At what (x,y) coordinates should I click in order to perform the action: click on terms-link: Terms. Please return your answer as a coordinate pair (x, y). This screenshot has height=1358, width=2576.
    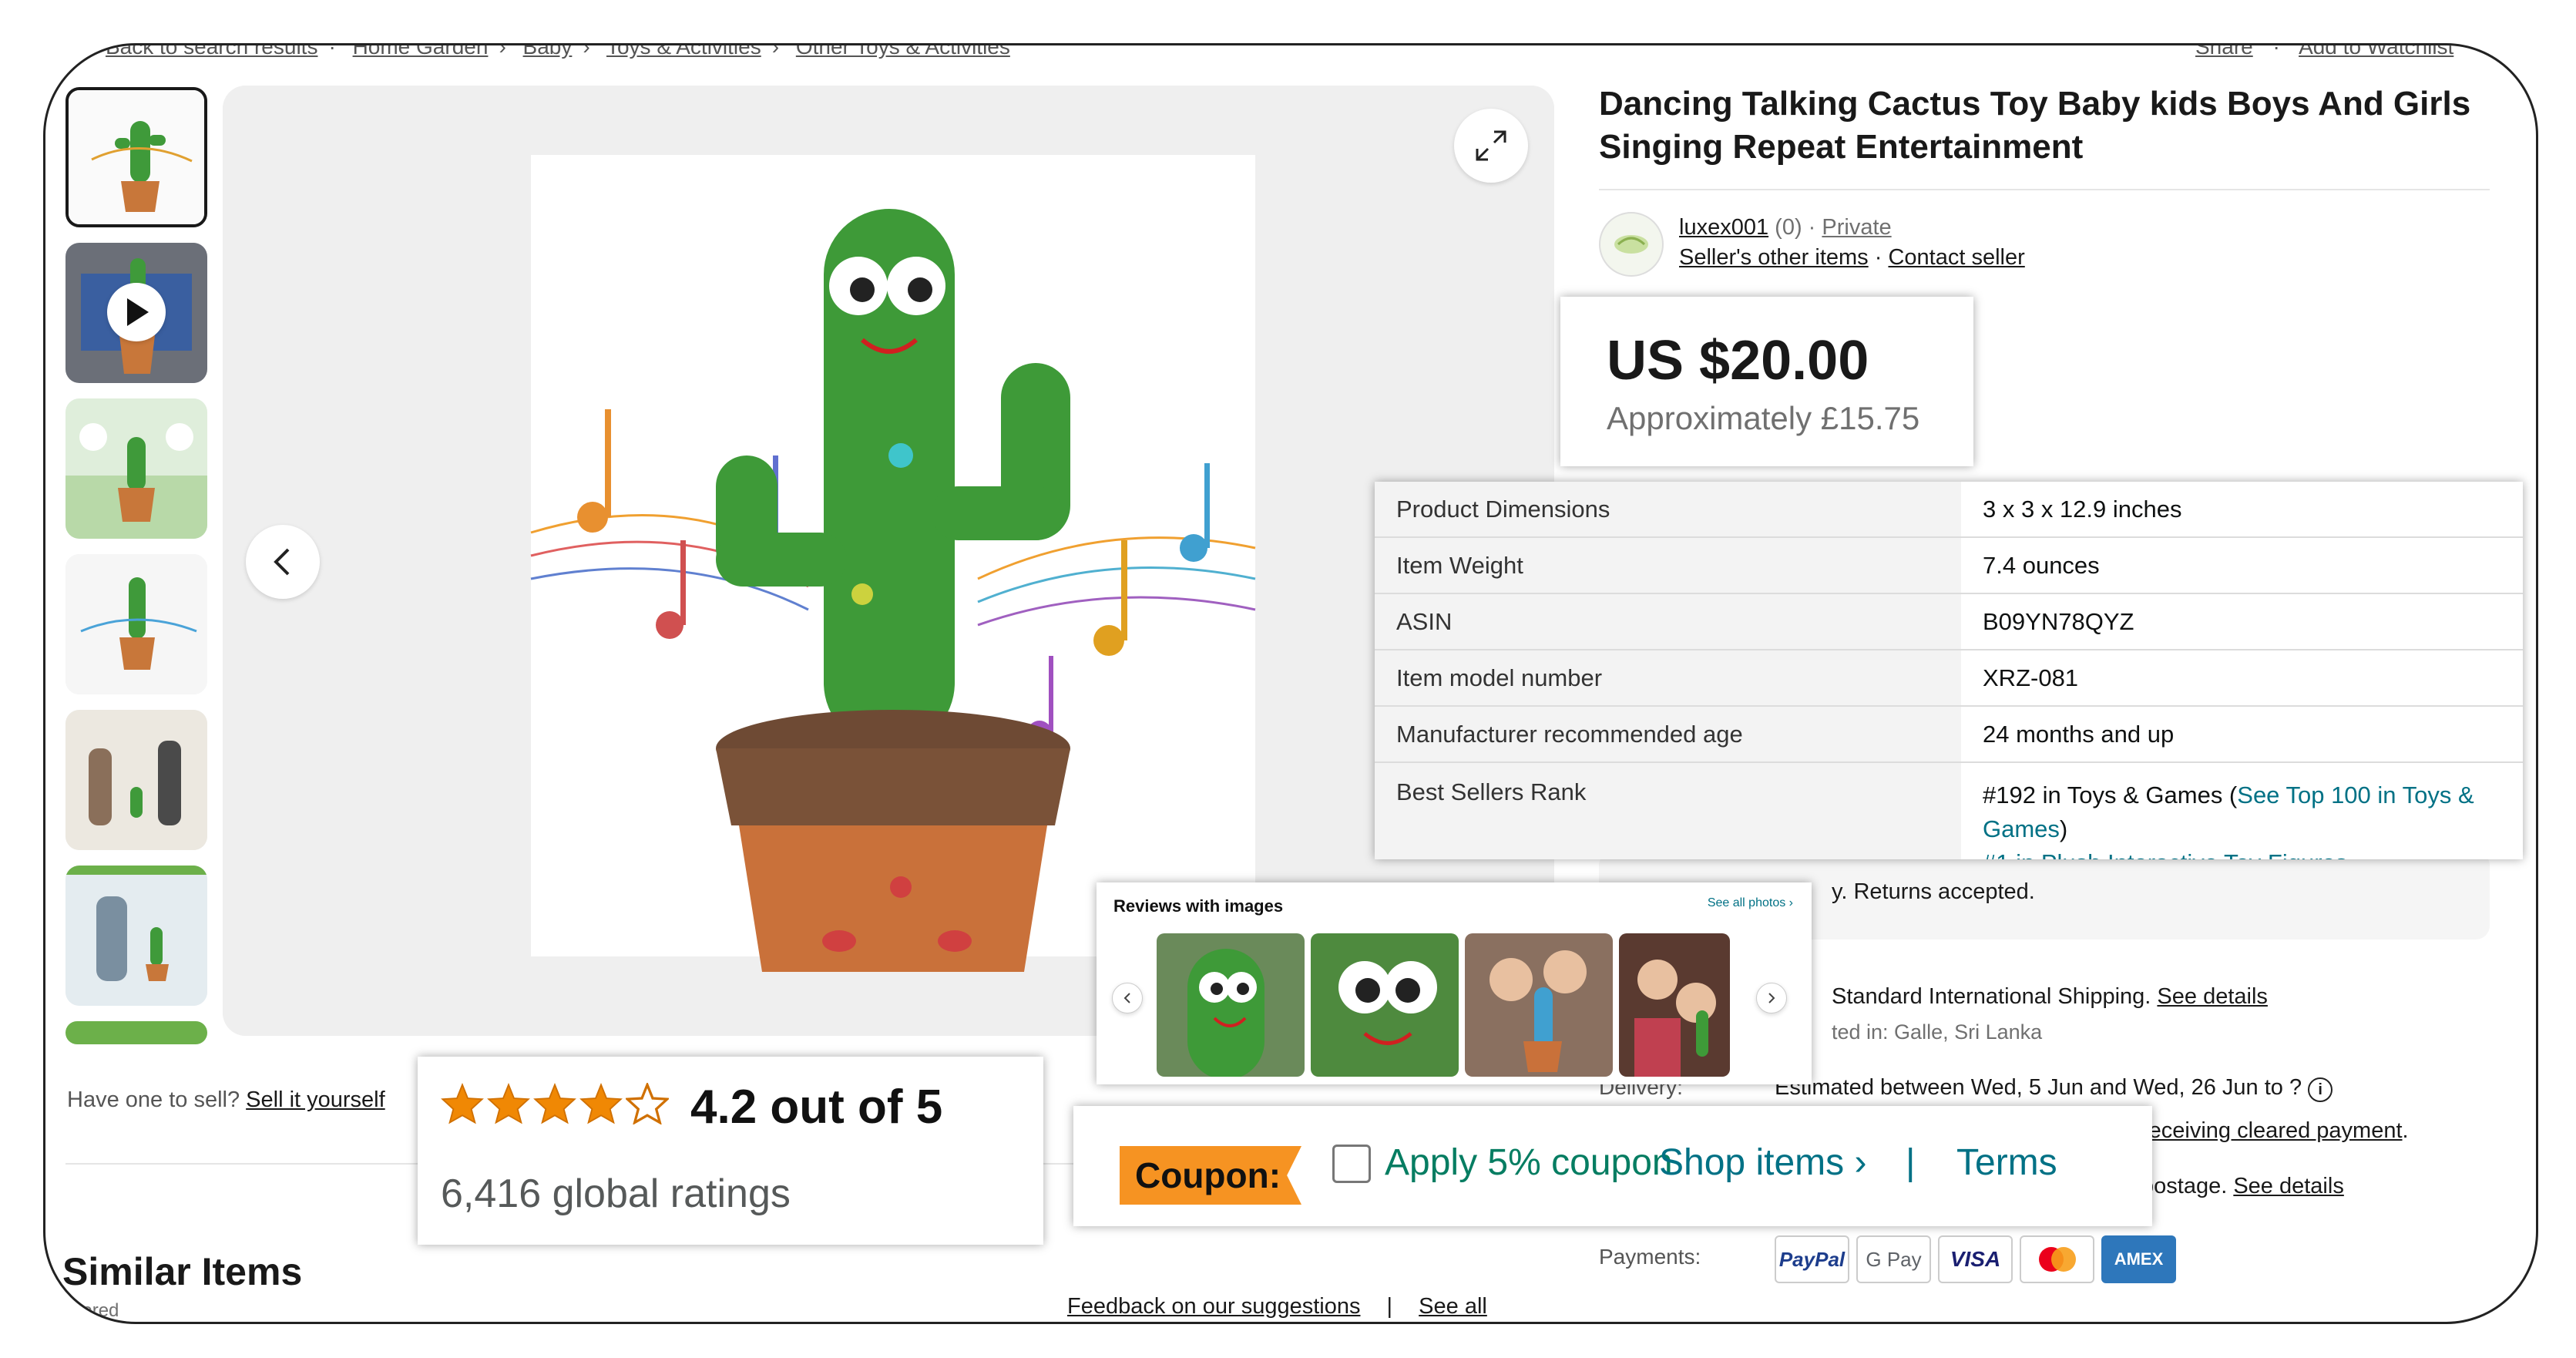
    Looking at the image, I should click on (2006, 1162).